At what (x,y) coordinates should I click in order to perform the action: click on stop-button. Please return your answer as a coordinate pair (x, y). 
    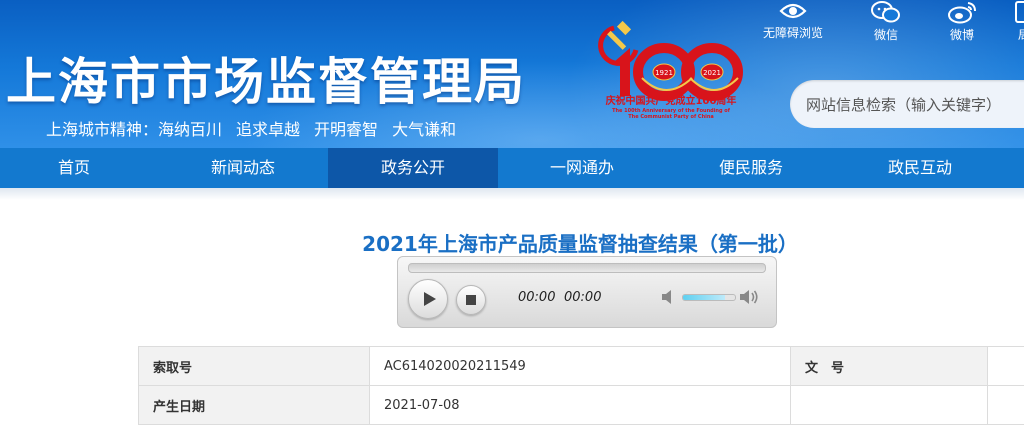
    Looking at the image, I should click on (471, 300).